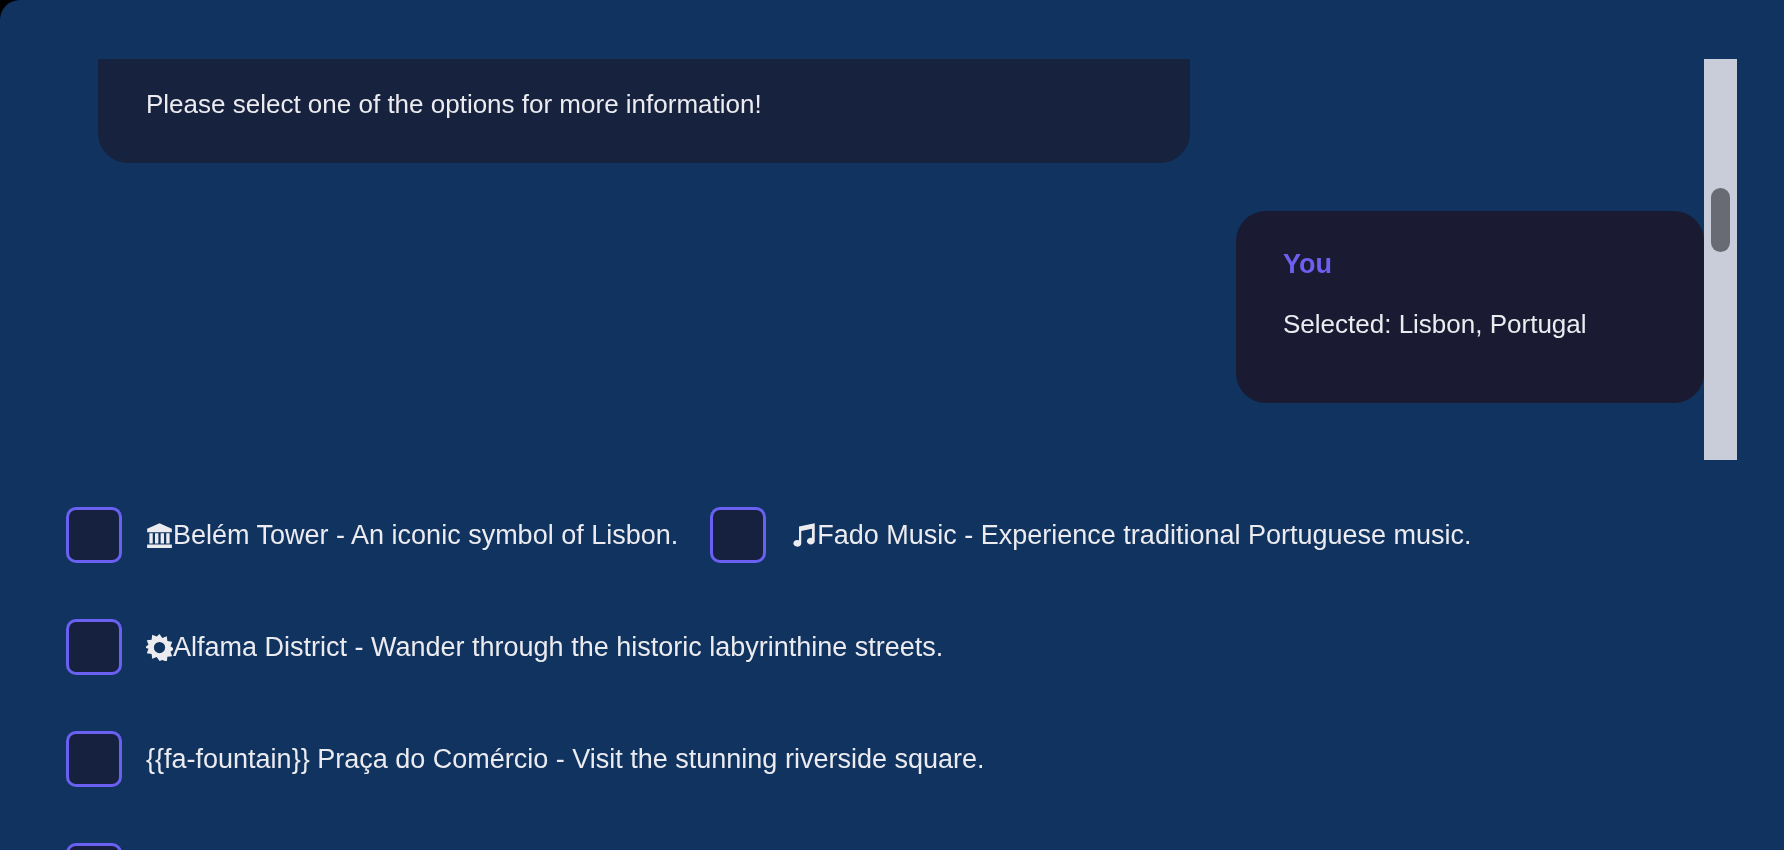  Describe the element at coordinates (565, 759) in the screenshot. I see `option-label: {{fa-fountain}} Praça do Comércio - Visit the stunning riverside square.` at that location.